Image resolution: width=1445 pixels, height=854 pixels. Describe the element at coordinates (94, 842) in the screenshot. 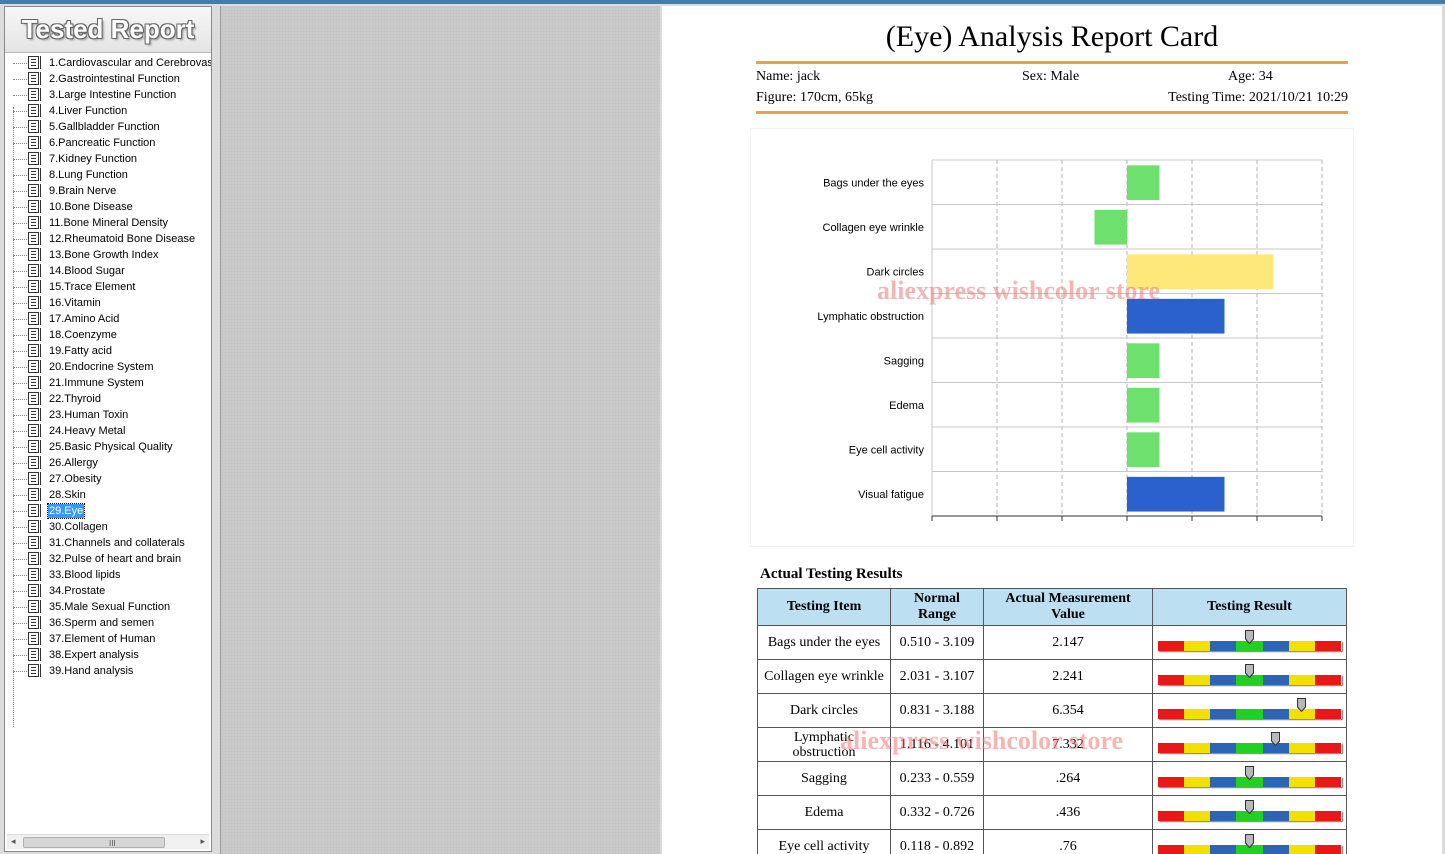

I see `scrollbar-thumb: III` at that location.